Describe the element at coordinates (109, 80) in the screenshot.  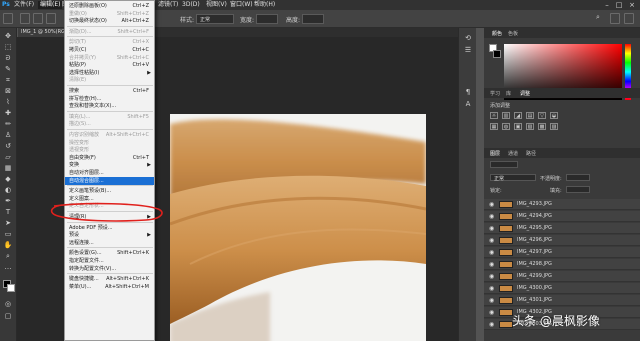
I see `edit-menu-item: 清除(E)` at that location.